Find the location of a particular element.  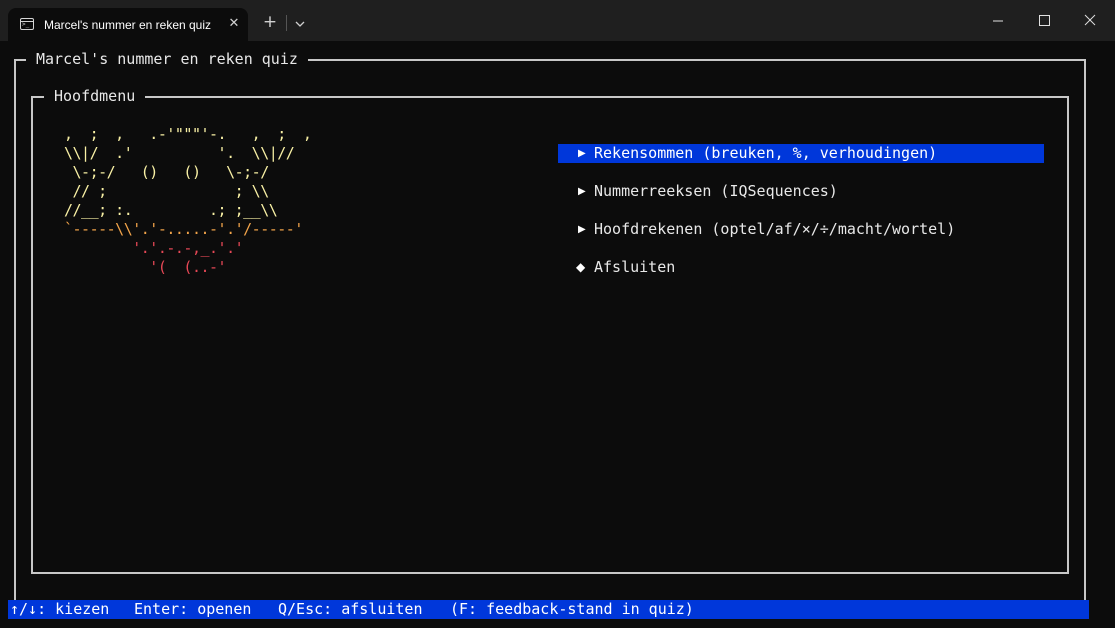

app-title: Marcel's nummer en reken quiz is located at coordinates (167, 59).